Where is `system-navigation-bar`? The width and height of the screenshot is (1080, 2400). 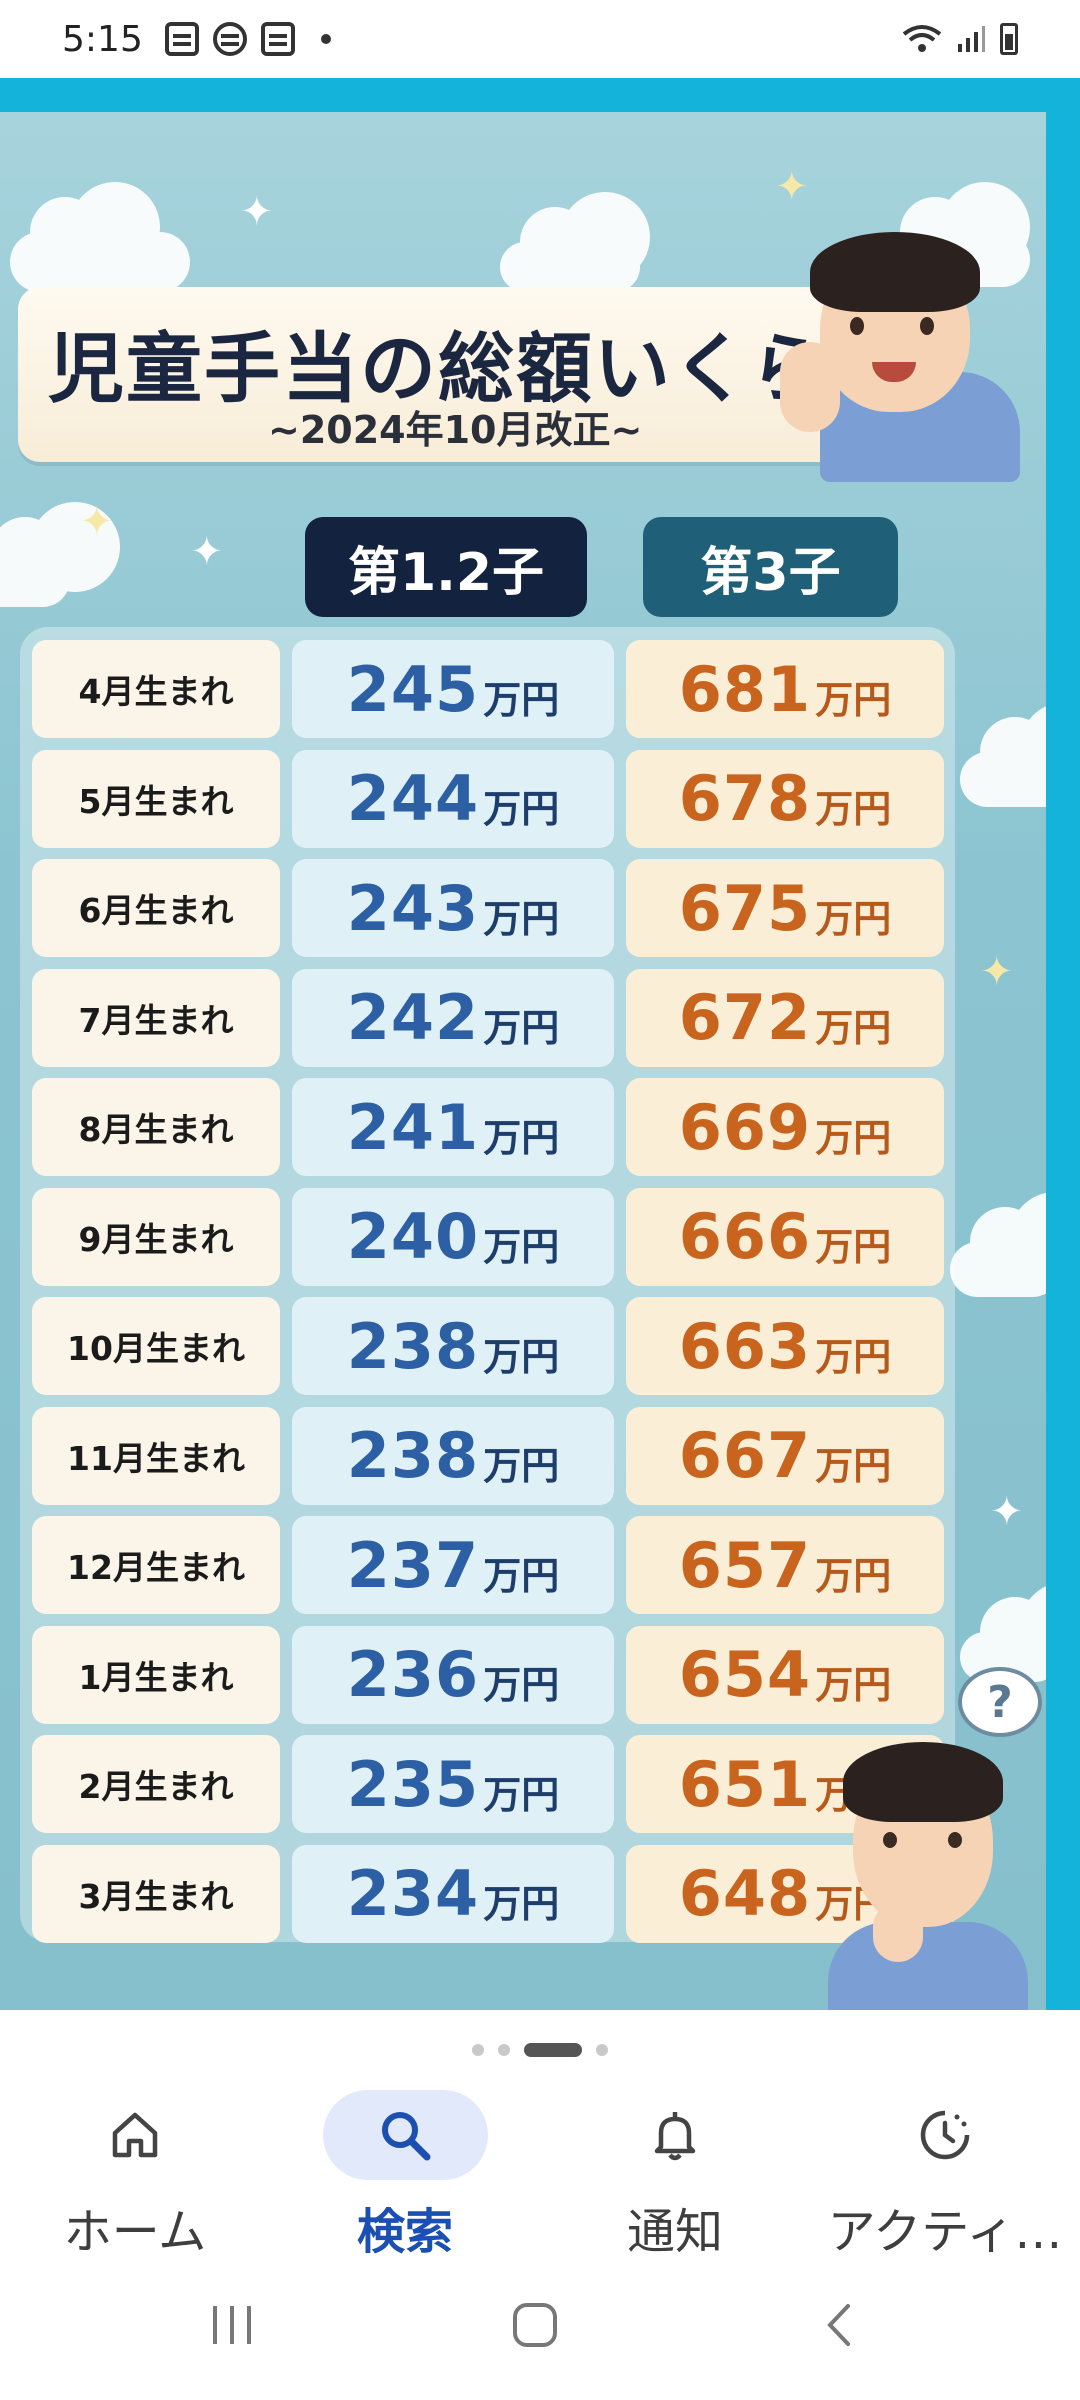
system-navigation-bar is located at coordinates (540, 2335).